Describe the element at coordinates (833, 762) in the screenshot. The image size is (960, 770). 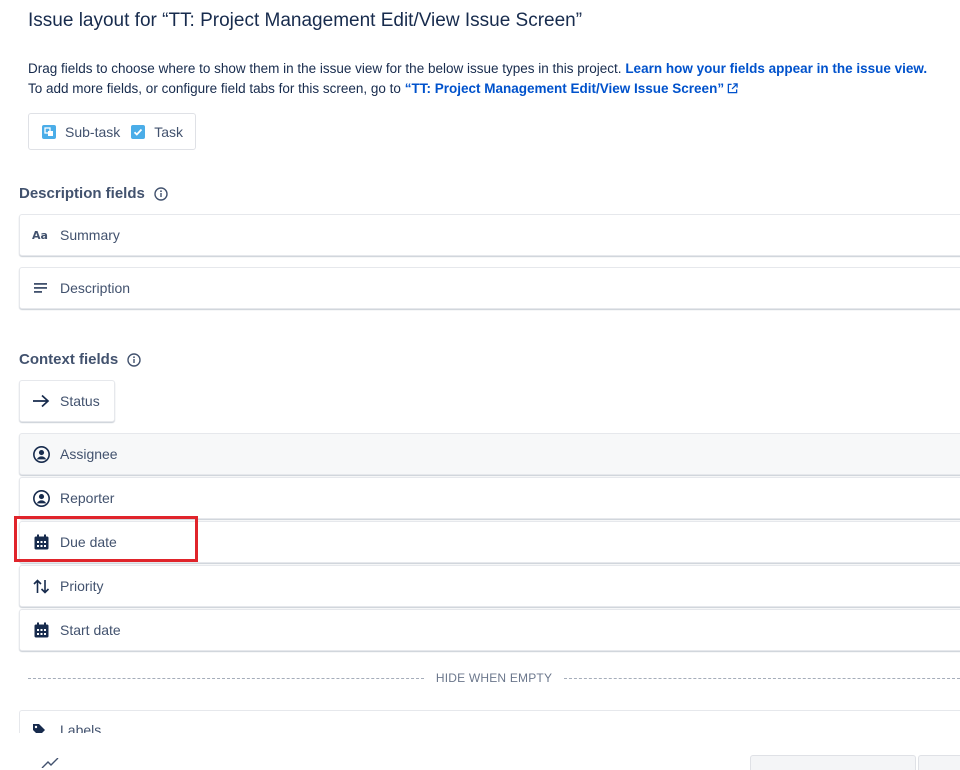
I see `footer-button` at that location.